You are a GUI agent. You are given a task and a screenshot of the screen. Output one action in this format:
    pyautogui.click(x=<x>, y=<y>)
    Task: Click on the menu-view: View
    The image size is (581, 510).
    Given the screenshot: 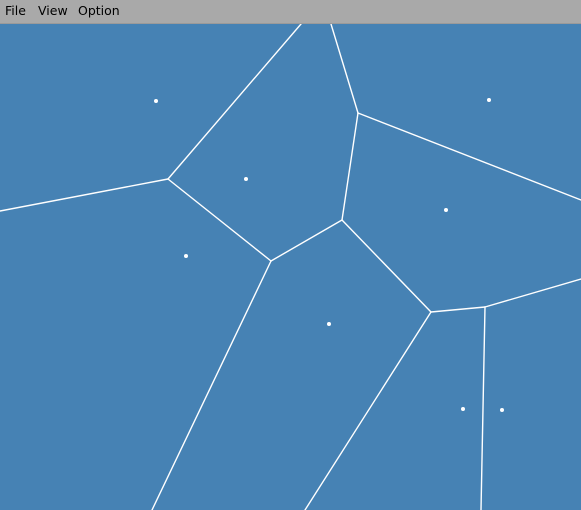 What is the action you would take?
    pyautogui.click(x=53, y=11)
    